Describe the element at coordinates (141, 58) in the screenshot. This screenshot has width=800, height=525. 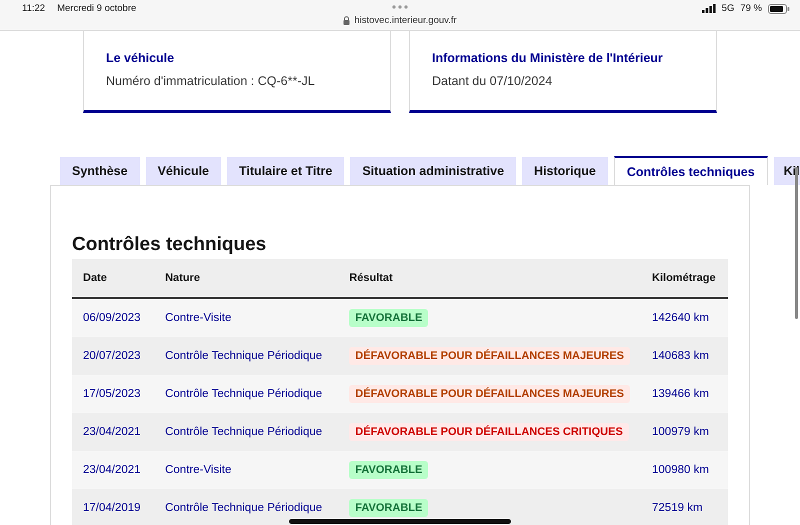
I see `card-title: Le véhicule` at that location.